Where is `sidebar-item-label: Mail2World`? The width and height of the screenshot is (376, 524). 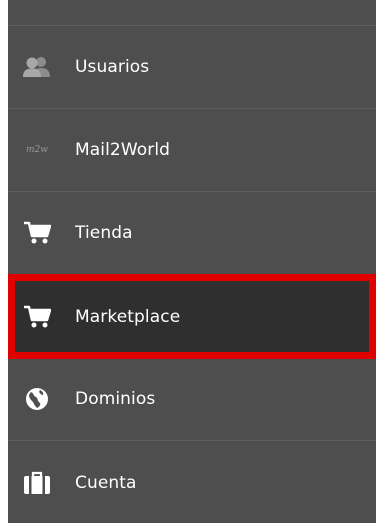 sidebar-item-label: Mail2World is located at coordinates (123, 150).